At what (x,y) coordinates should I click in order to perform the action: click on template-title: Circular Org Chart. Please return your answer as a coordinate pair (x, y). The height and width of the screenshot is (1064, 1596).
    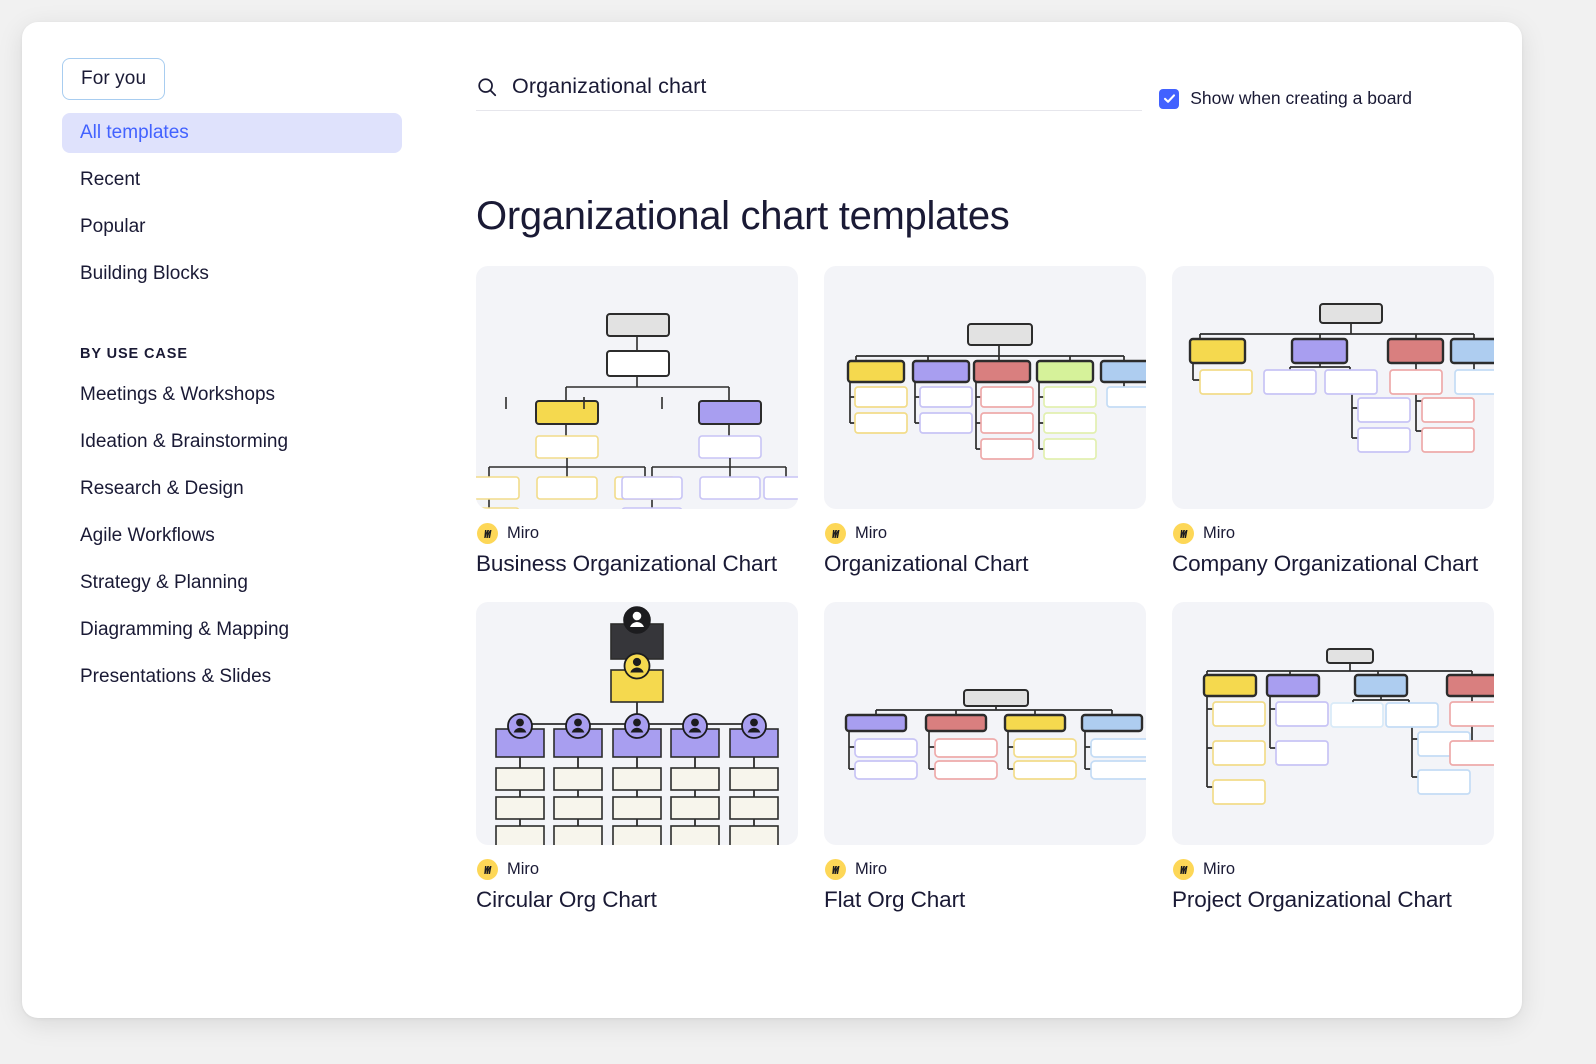
    Looking at the image, I should click on (637, 900).